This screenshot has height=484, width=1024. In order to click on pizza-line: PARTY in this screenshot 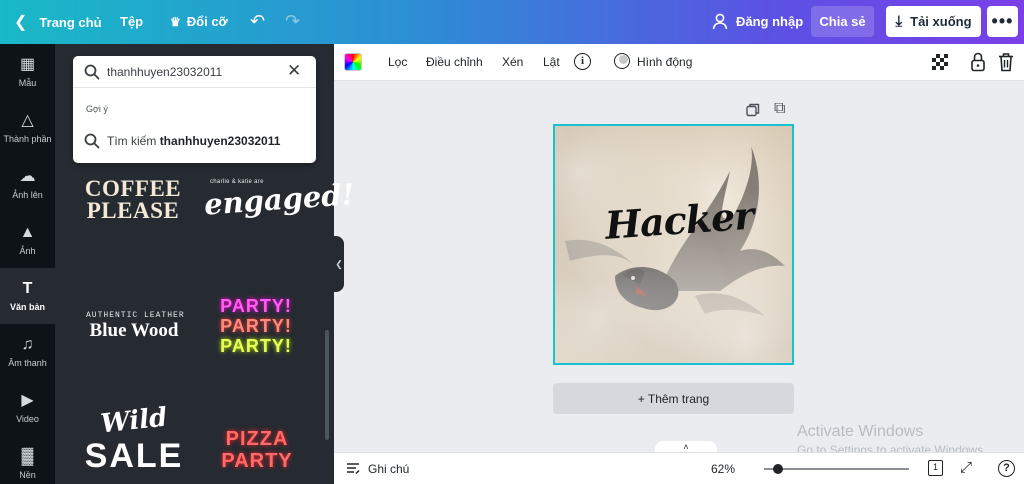, I will do `click(257, 461)`.